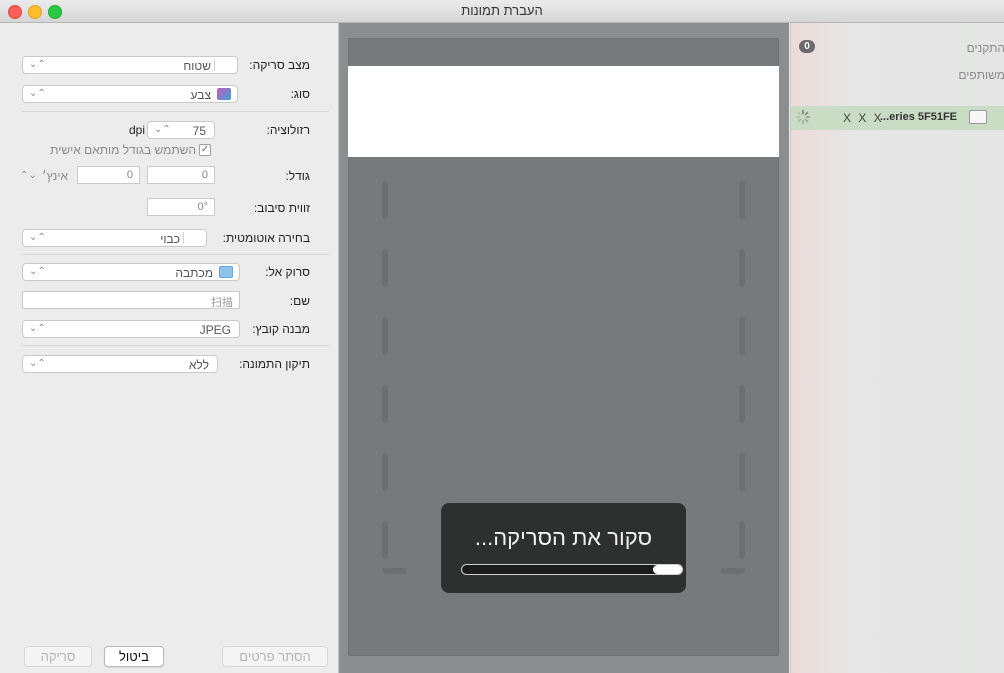 The height and width of the screenshot is (673, 1004). What do you see at coordinates (279, 65) in the screenshot?
I see `scan-mode-label: מצב סריקה:` at bounding box center [279, 65].